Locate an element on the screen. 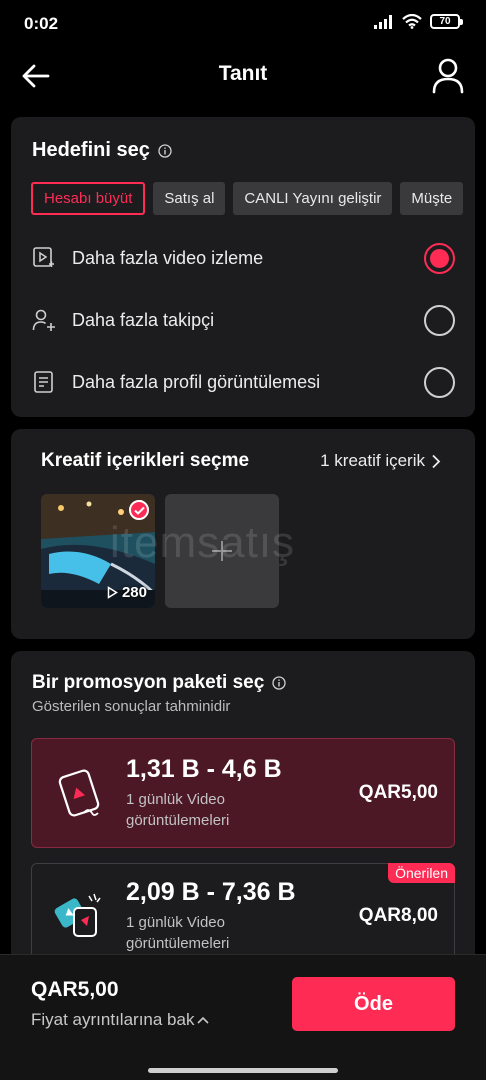  chip-boost-live: CANLI Yayını geliştir is located at coordinates (313, 198).